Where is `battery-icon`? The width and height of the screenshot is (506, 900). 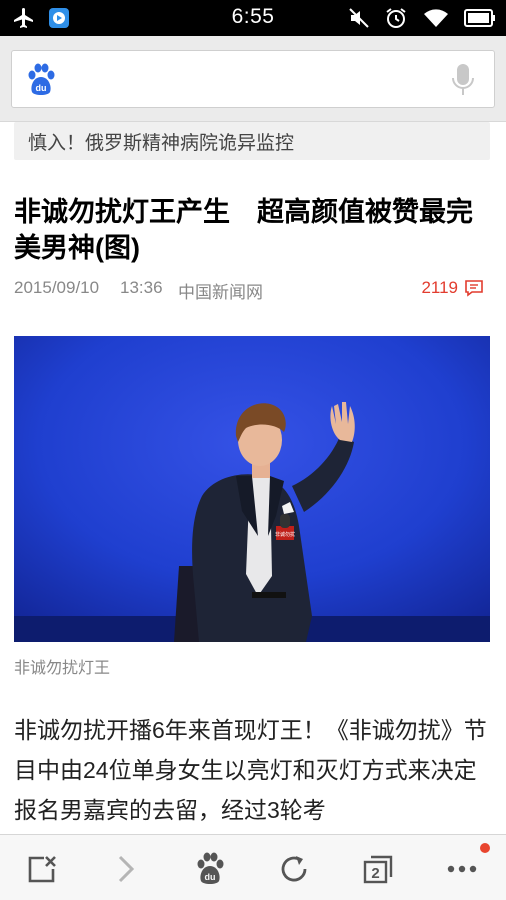 battery-icon is located at coordinates (479, 18).